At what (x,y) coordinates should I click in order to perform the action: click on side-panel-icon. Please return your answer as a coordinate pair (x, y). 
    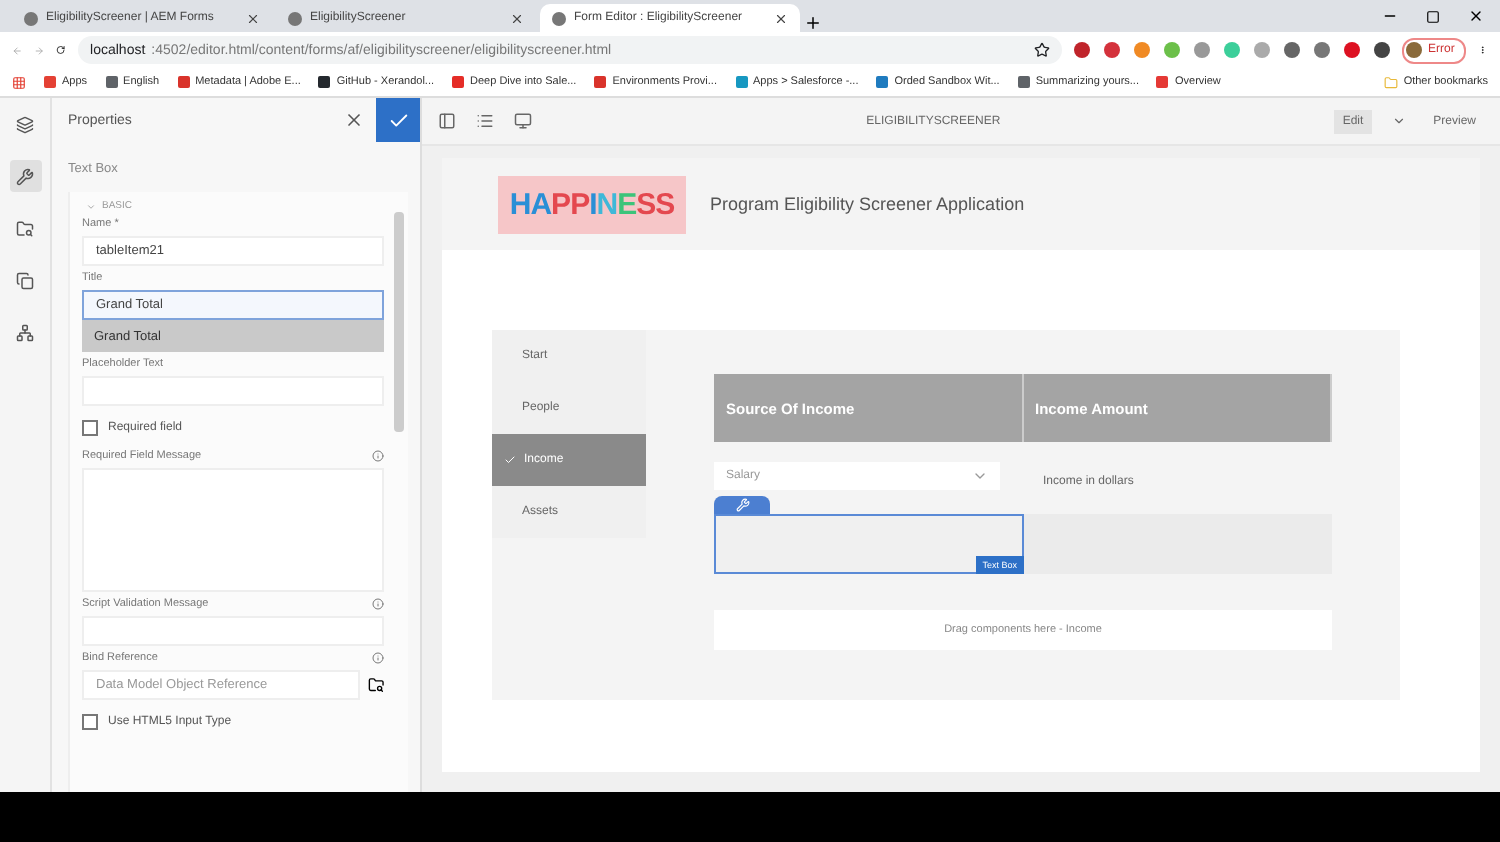
    Looking at the image, I should click on (447, 121).